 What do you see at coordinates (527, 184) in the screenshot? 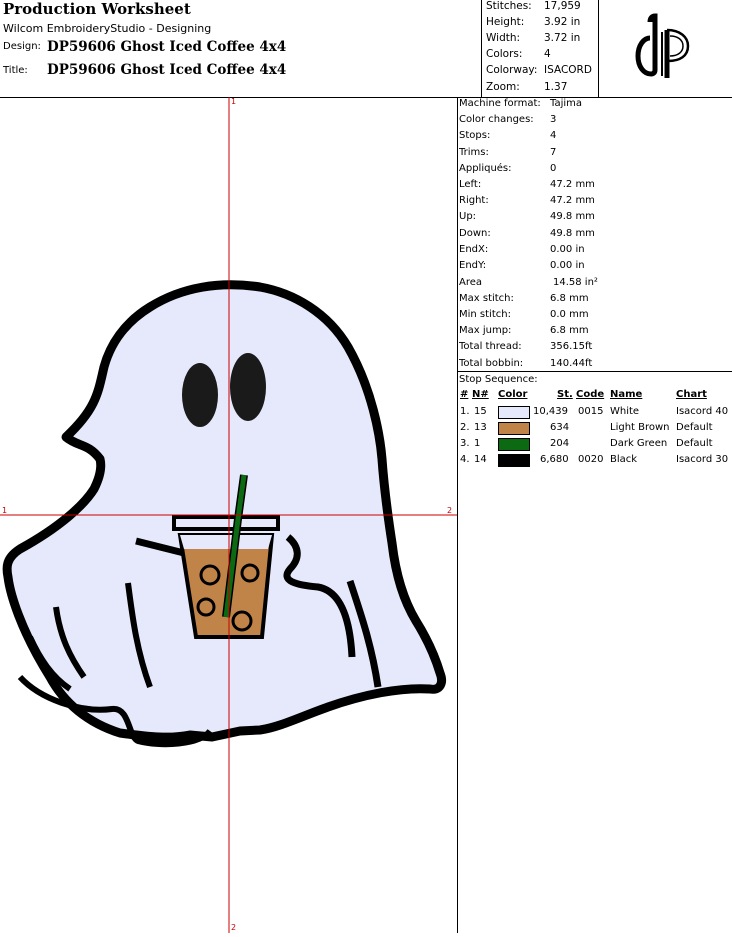
I see `info-row: Left: 47.2 mm` at bounding box center [527, 184].